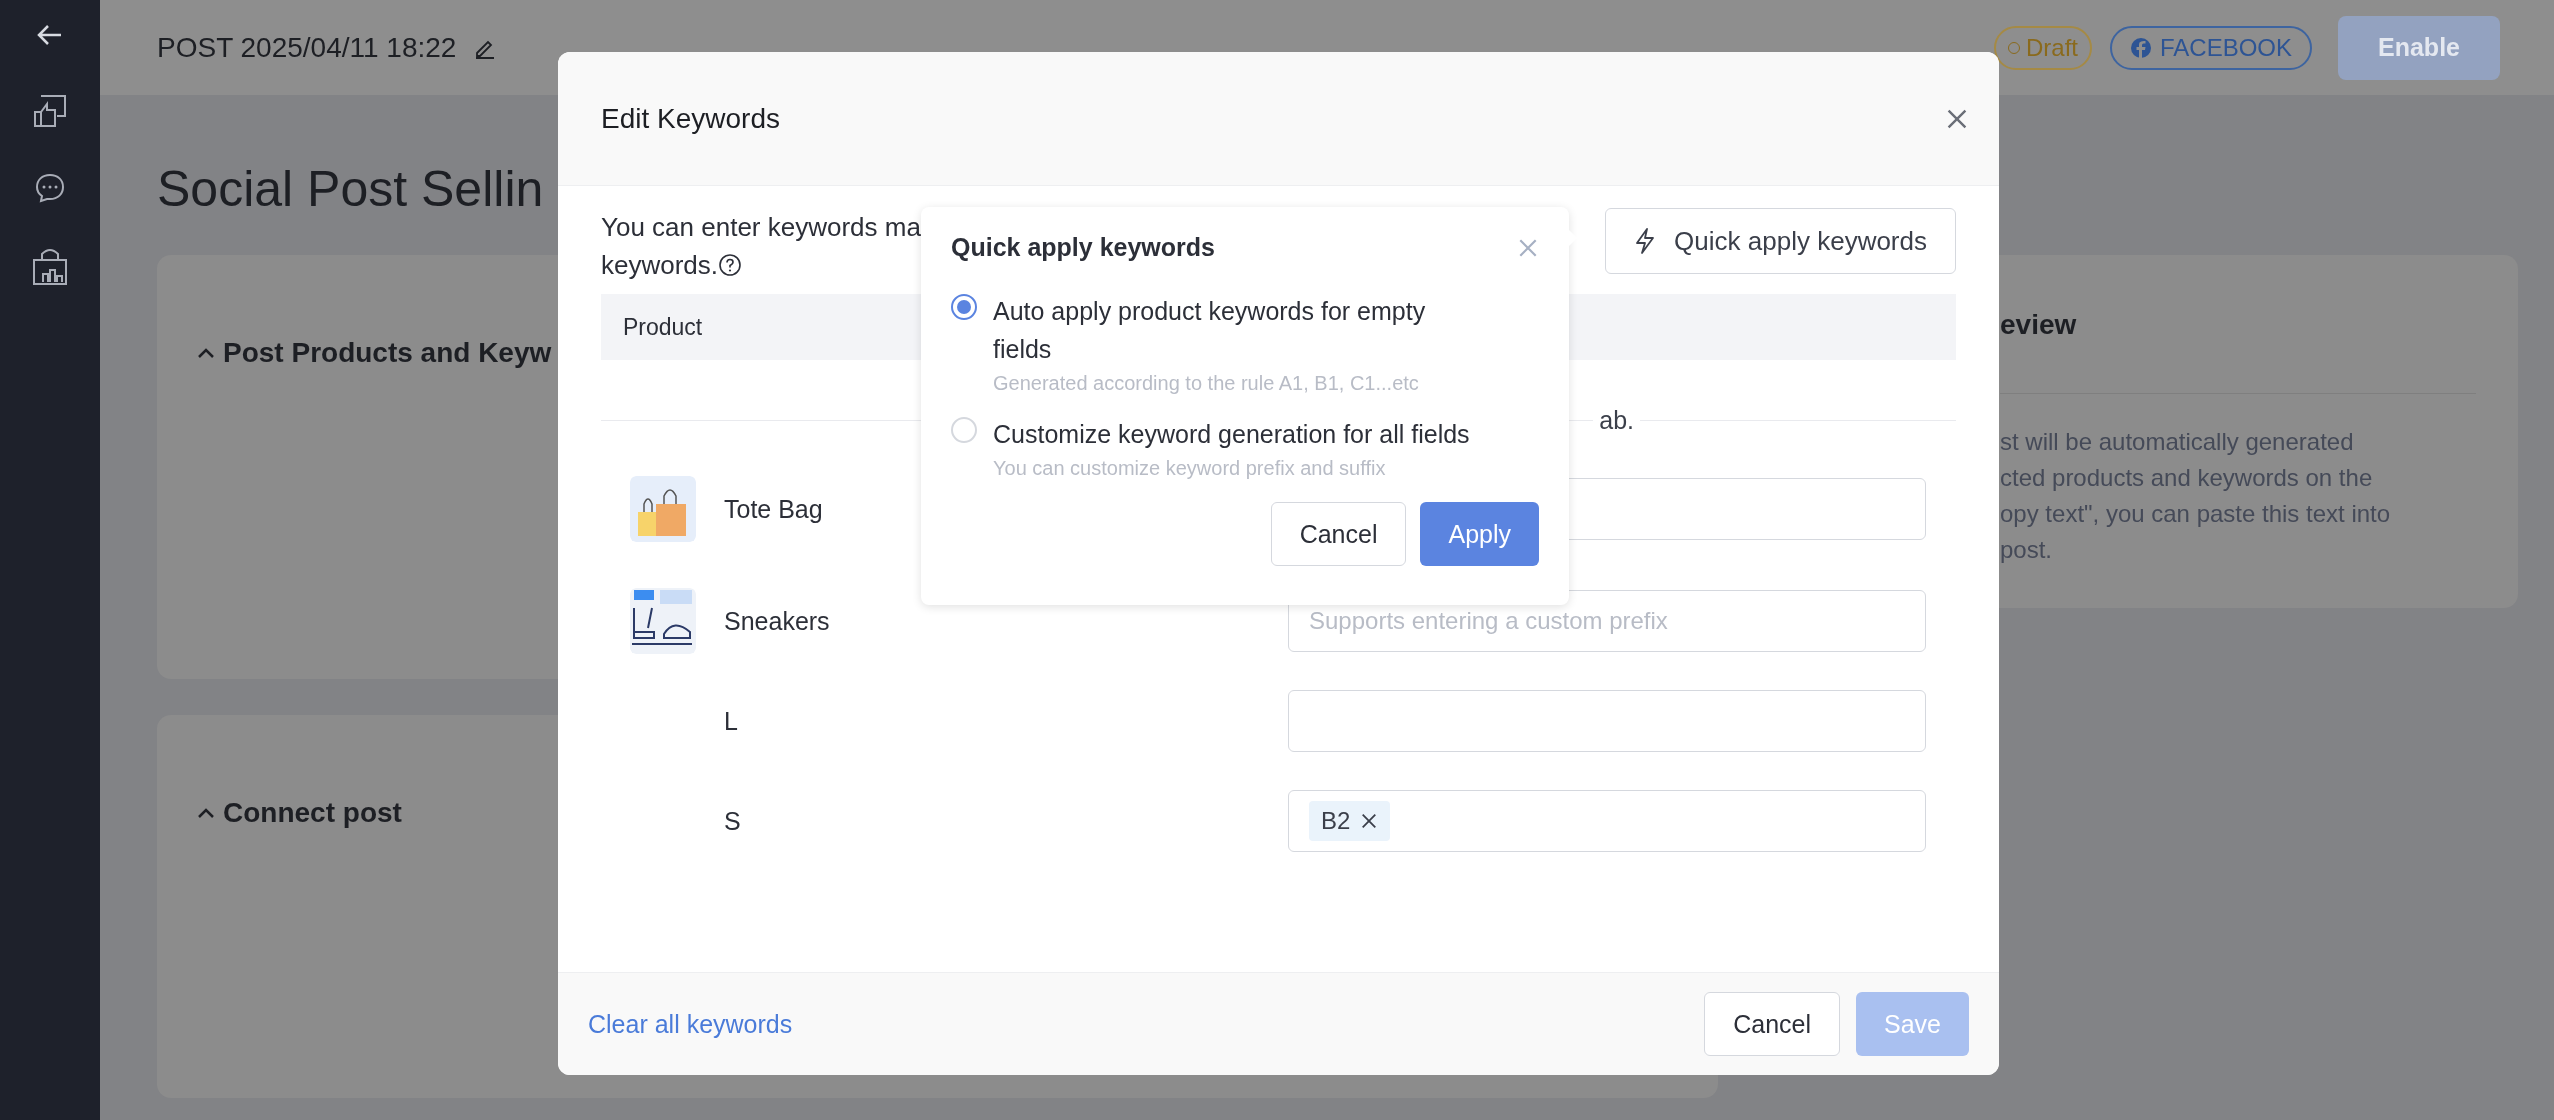 The image size is (2554, 1120). What do you see at coordinates (1206, 383) in the screenshot?
I see `option-hint: Generated according to the rule A1, B1, C1...etc` at bounding box center [1206, 383].